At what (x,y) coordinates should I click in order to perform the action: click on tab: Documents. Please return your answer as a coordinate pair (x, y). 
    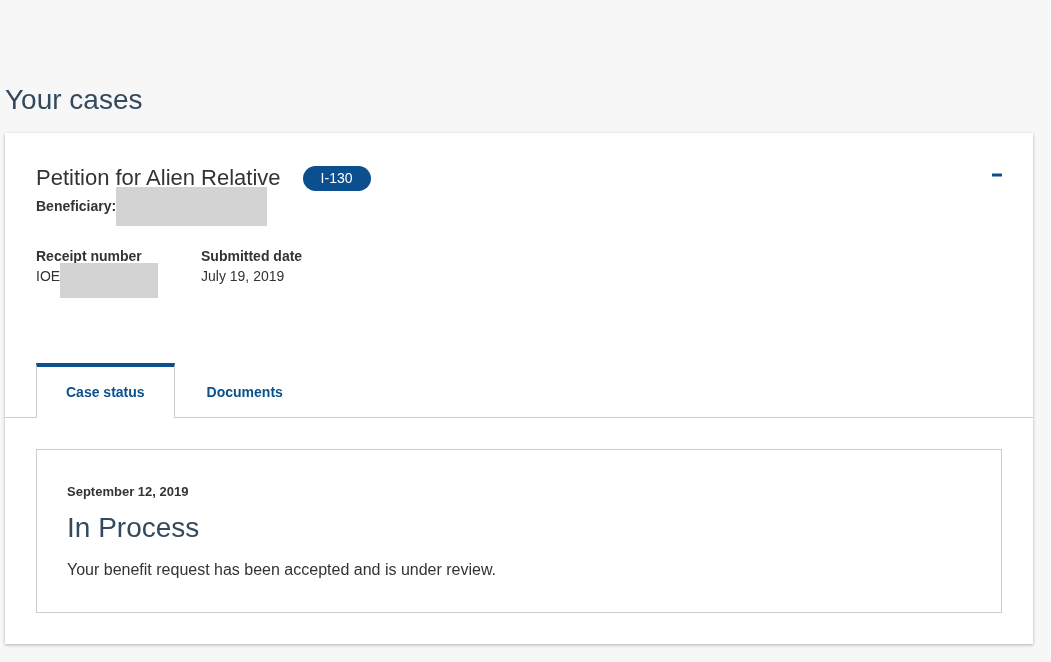
    Looking at the image, I should click on (244, 390).